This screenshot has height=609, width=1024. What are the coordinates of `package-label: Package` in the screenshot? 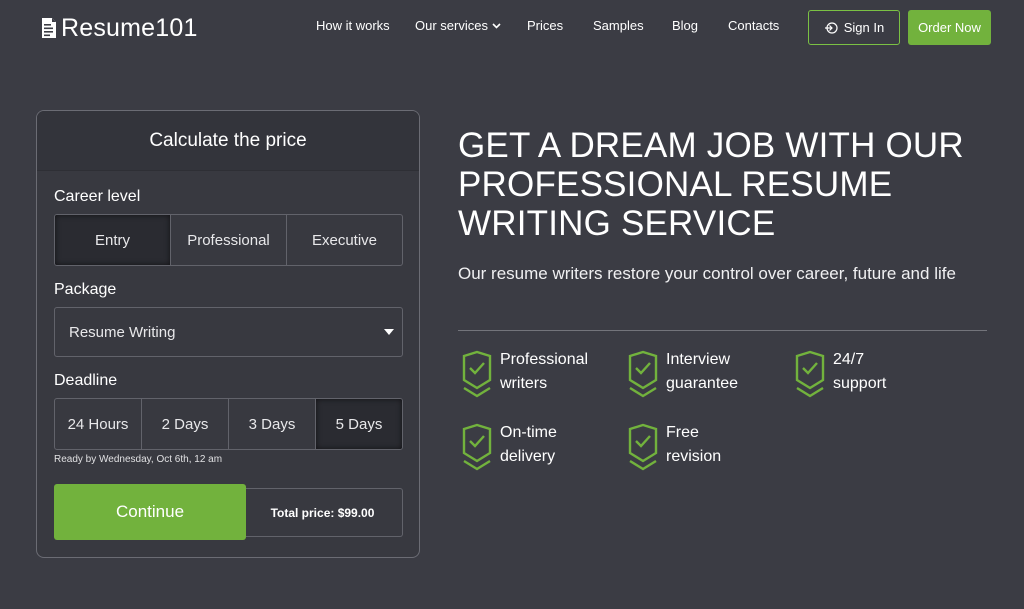 It's located at (85, 289).